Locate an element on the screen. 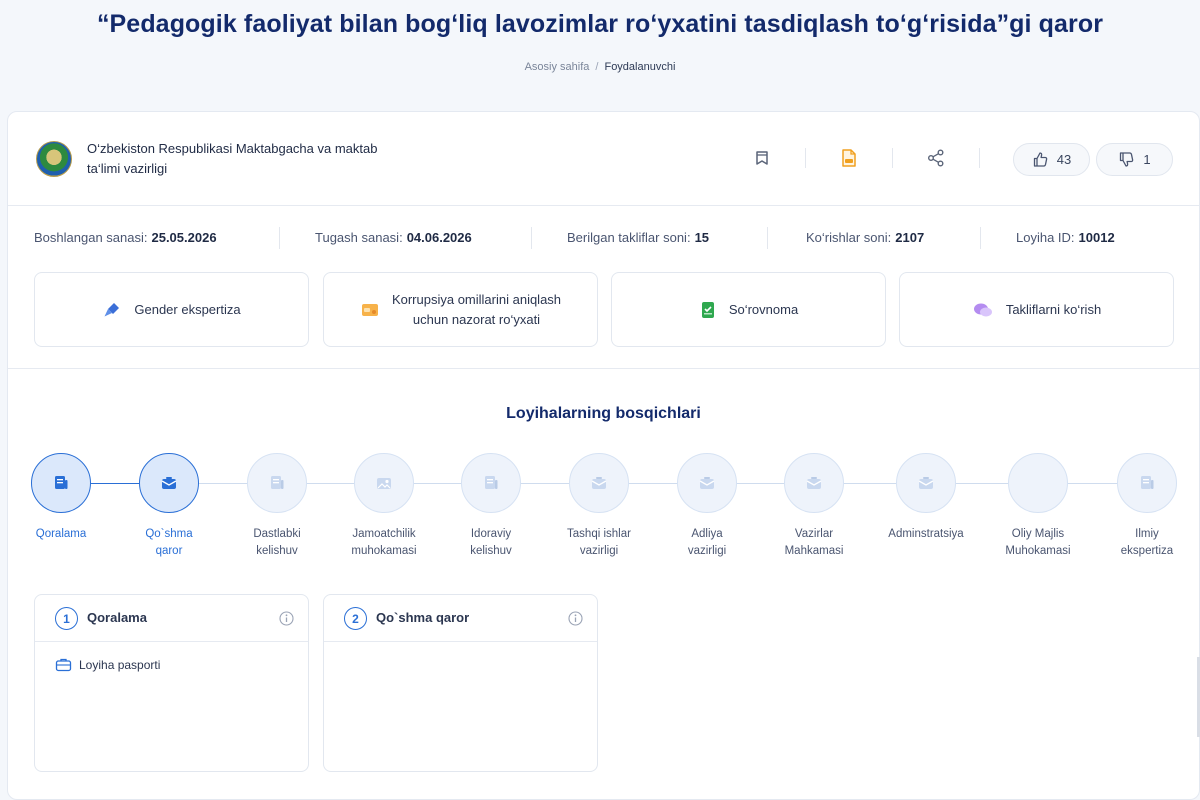  ministry-name-line2: ta‘limi vazirligi is located at coordinates (127, 168).